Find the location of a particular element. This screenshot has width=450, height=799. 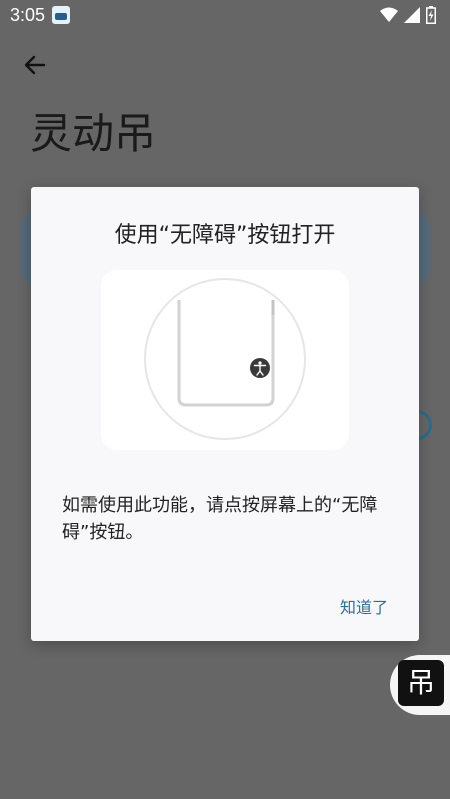

floating-widget: 吊 is located at coordinates (420, 685).